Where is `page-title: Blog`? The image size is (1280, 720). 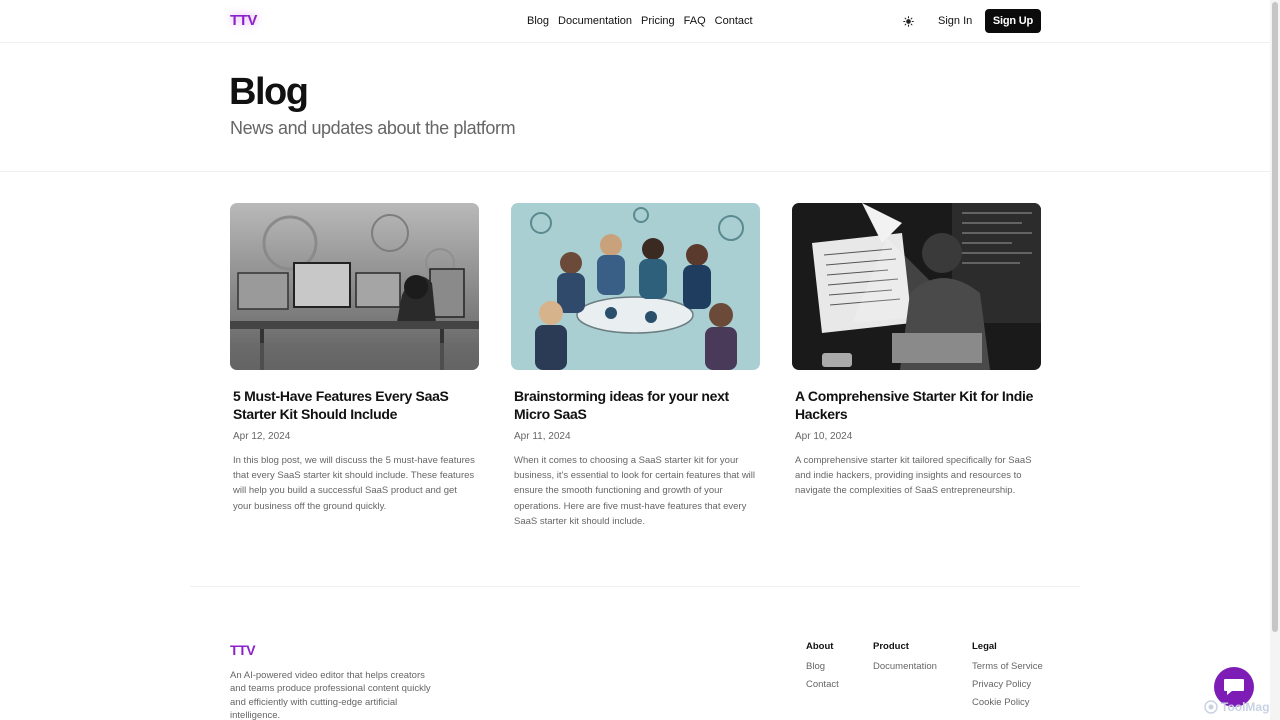 page-title: Blog is located at coordinates (269, 92).